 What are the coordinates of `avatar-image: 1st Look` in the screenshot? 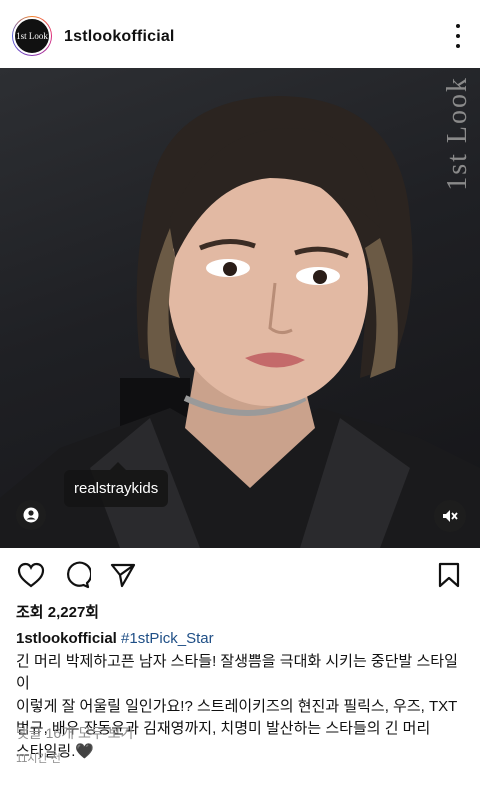 It's located at (32, 36).